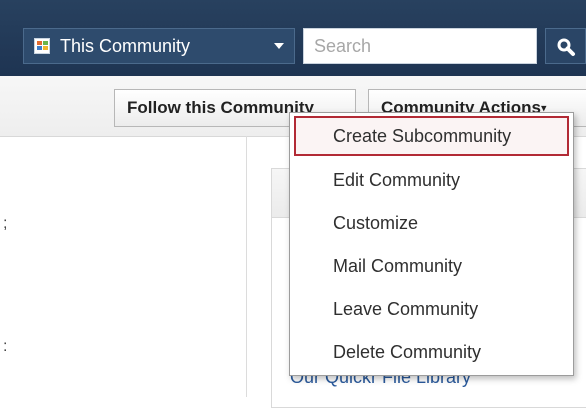  What do you see at coordinates (431, 223) in the screenshot?
I see `menu-item-customize: Customize` at bounding box center [431, 223].